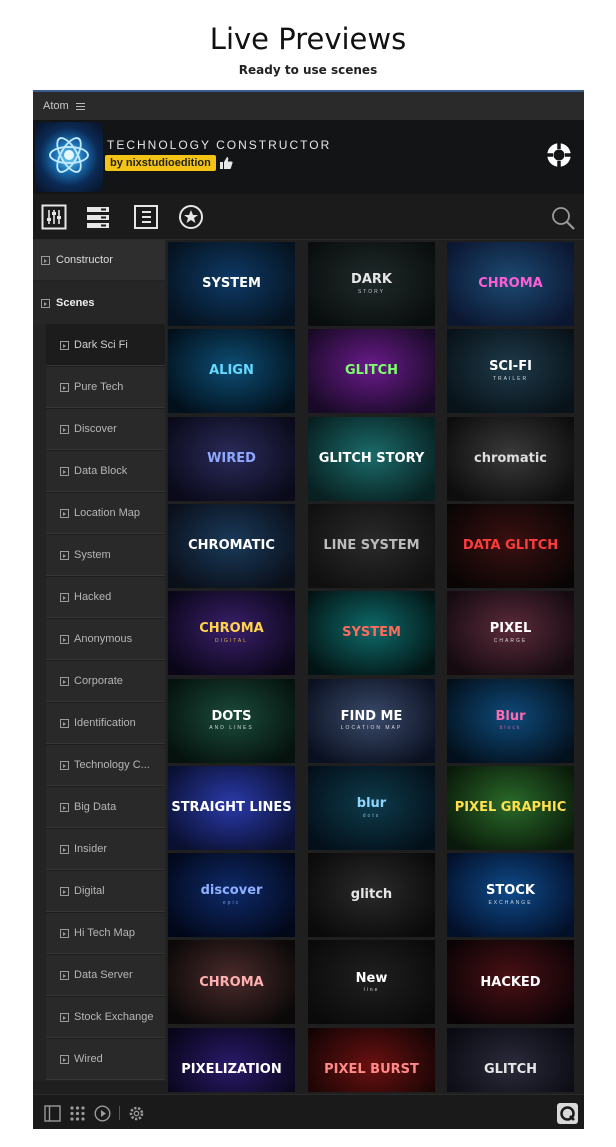  Describe the element at coordinates (102, 1113) in the screenshot. I see `play-icon` at that location.